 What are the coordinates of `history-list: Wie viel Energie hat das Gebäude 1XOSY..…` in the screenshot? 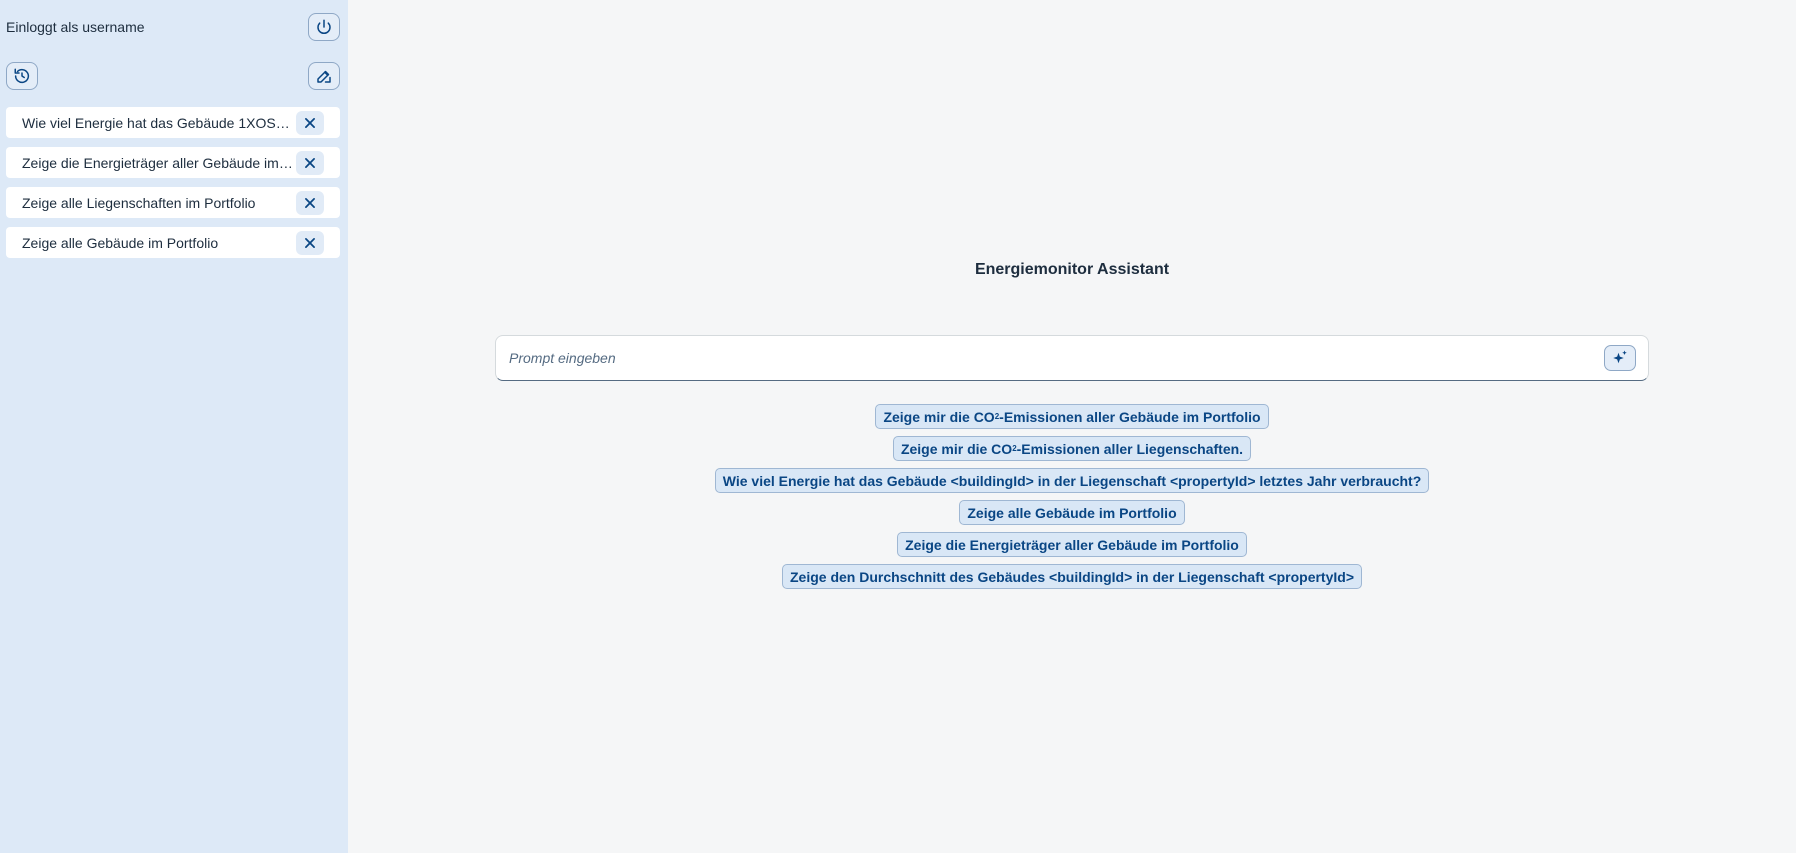 It's located at (173, 182).